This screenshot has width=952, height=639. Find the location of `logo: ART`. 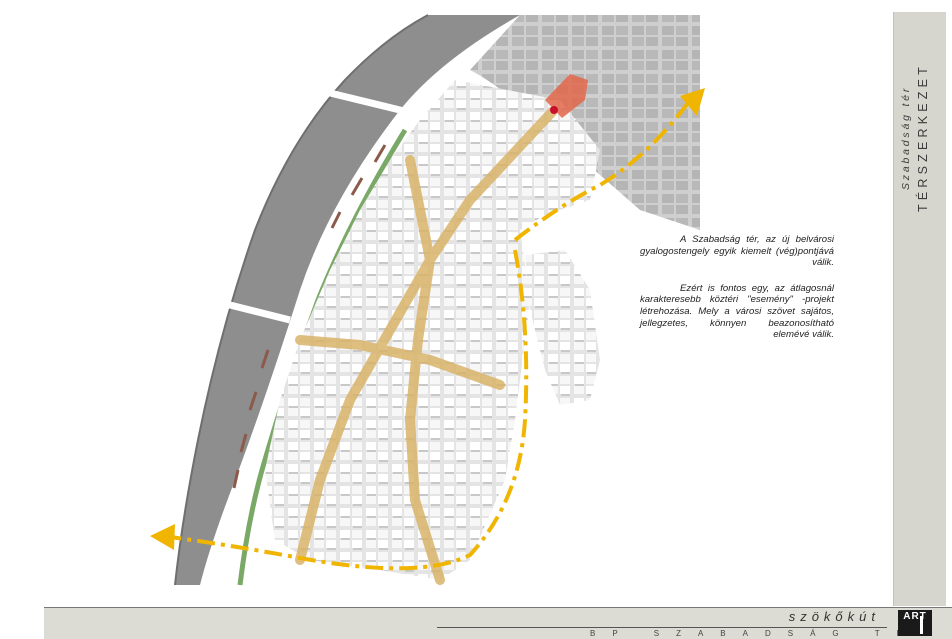

logo: ART is located at coordinates (915, 623).